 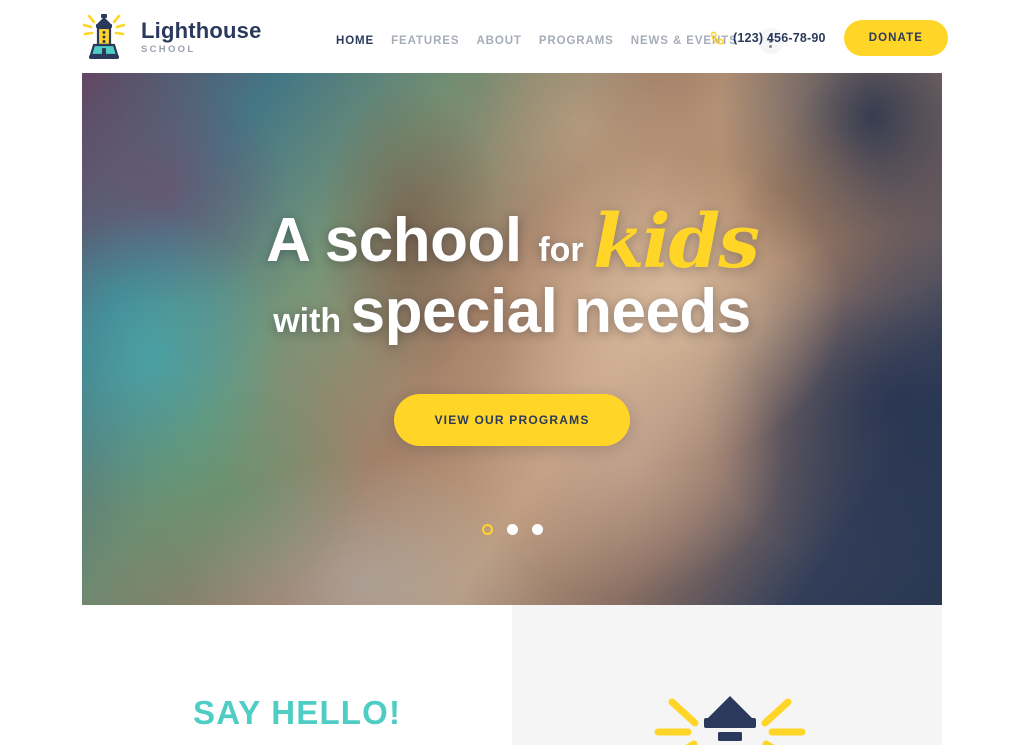 I want to click on brand-subtitle: SCHOOL, so click(x=168, y=50).